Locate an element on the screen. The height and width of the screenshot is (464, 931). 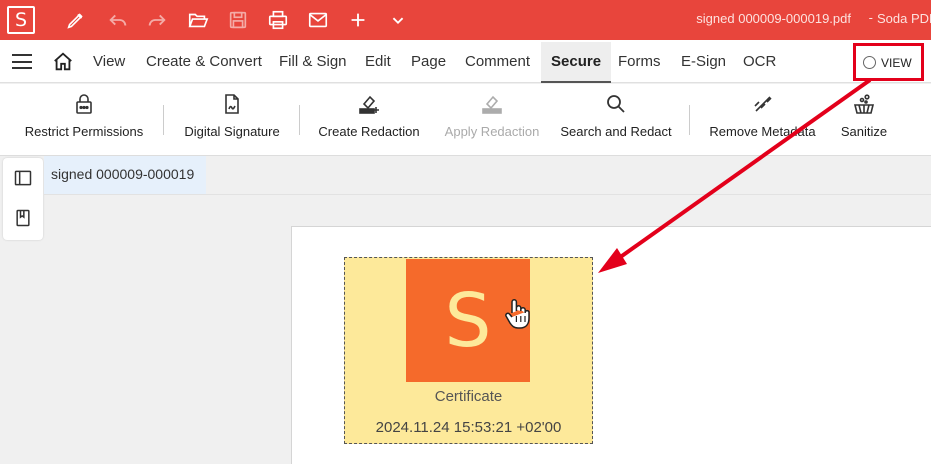
mail-icon is located at coordinates (318, 20).